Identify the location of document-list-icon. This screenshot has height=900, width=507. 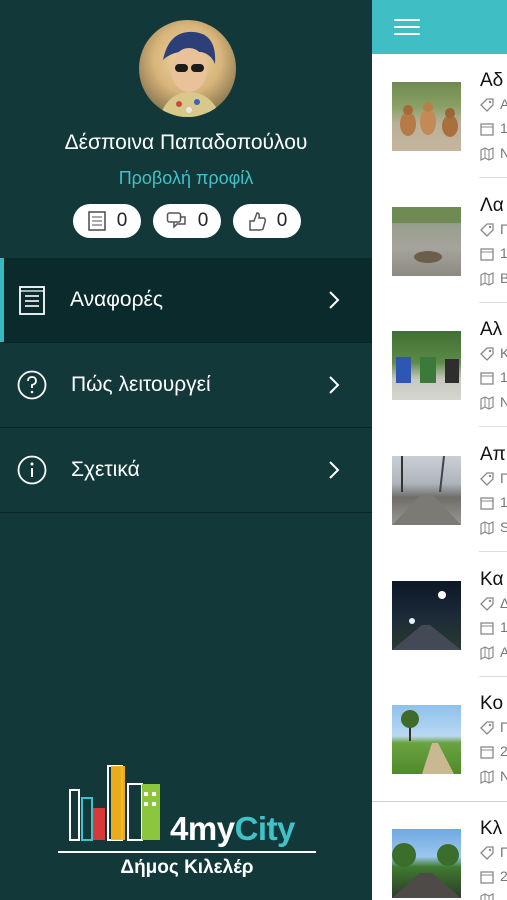
(32, 300).